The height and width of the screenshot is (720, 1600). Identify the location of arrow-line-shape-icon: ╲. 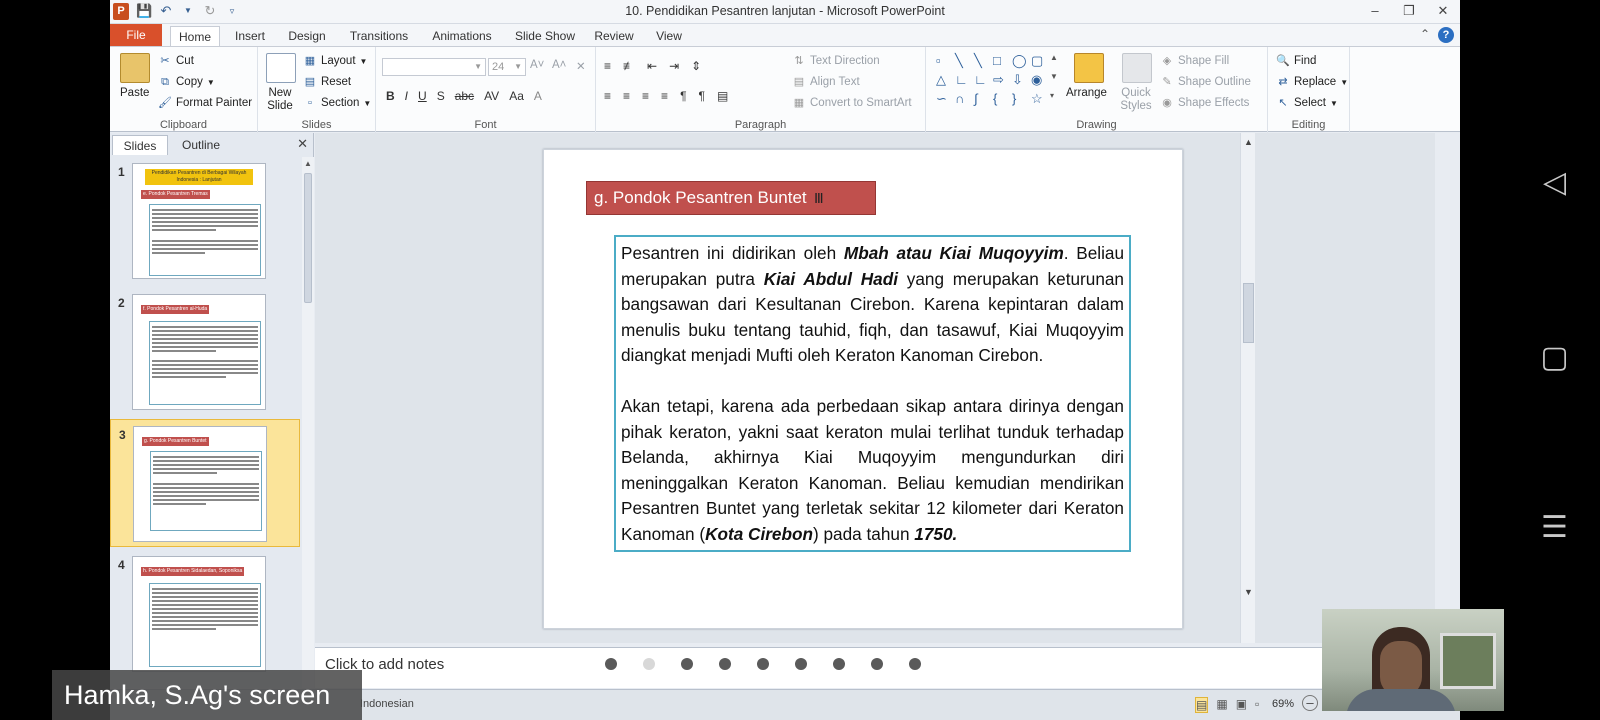
(982, 61).